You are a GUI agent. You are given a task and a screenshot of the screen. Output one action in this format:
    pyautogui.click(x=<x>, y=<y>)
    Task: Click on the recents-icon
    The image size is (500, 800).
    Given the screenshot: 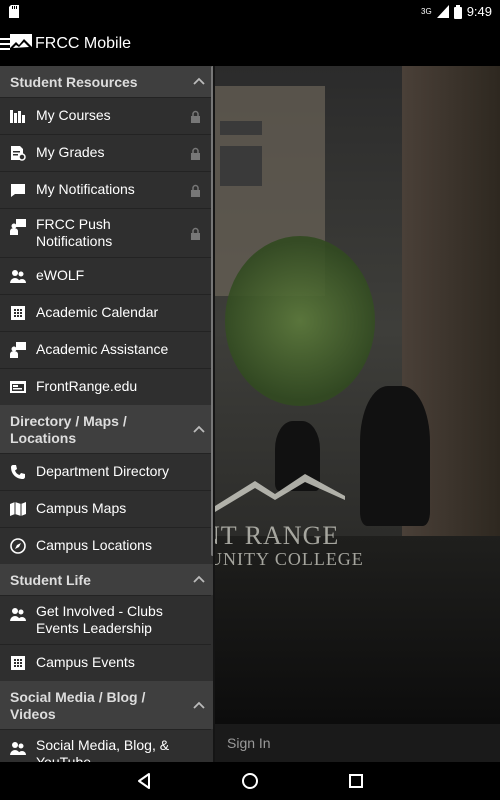 What is the action you would take?
    pyautogui.click(x=356, y=781)
    